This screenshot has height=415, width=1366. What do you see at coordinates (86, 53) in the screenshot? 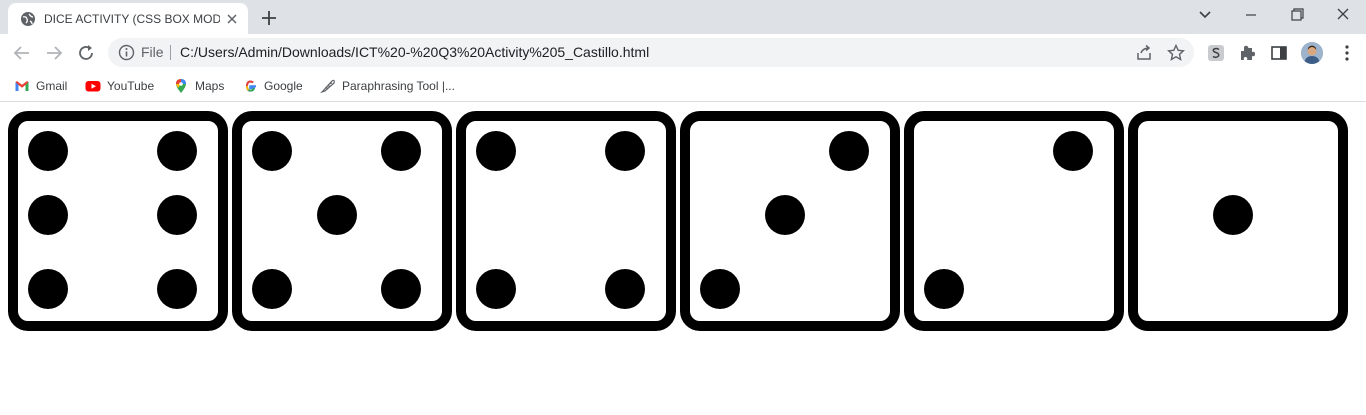
I see `reload-icon` at bounding box center [86, 53].